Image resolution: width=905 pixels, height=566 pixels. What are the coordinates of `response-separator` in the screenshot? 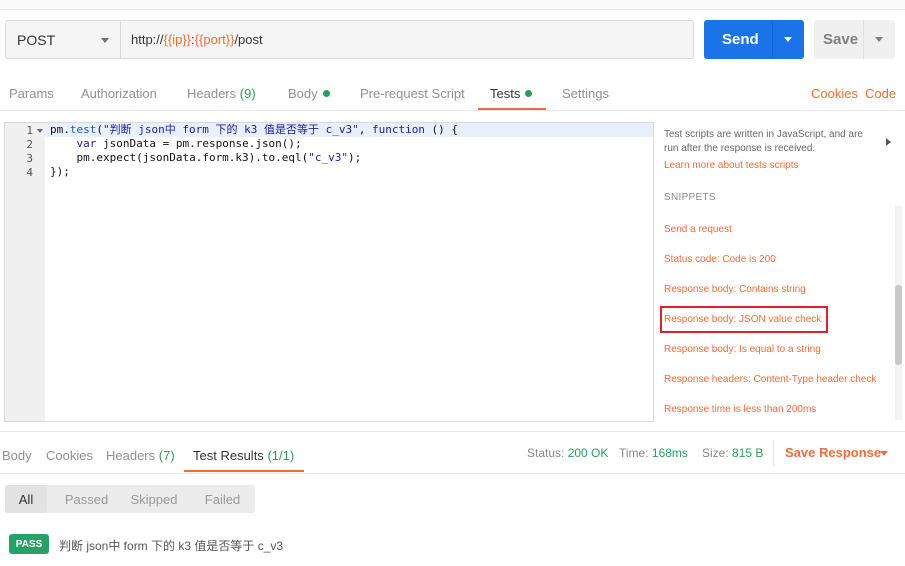 It's located at (773, 453).